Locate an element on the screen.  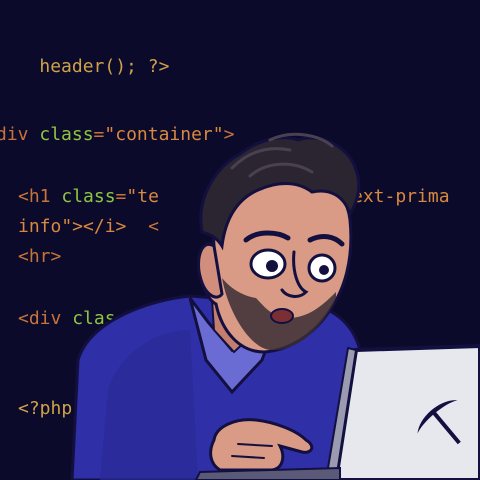
mouth is located at coordinates (282, 316).